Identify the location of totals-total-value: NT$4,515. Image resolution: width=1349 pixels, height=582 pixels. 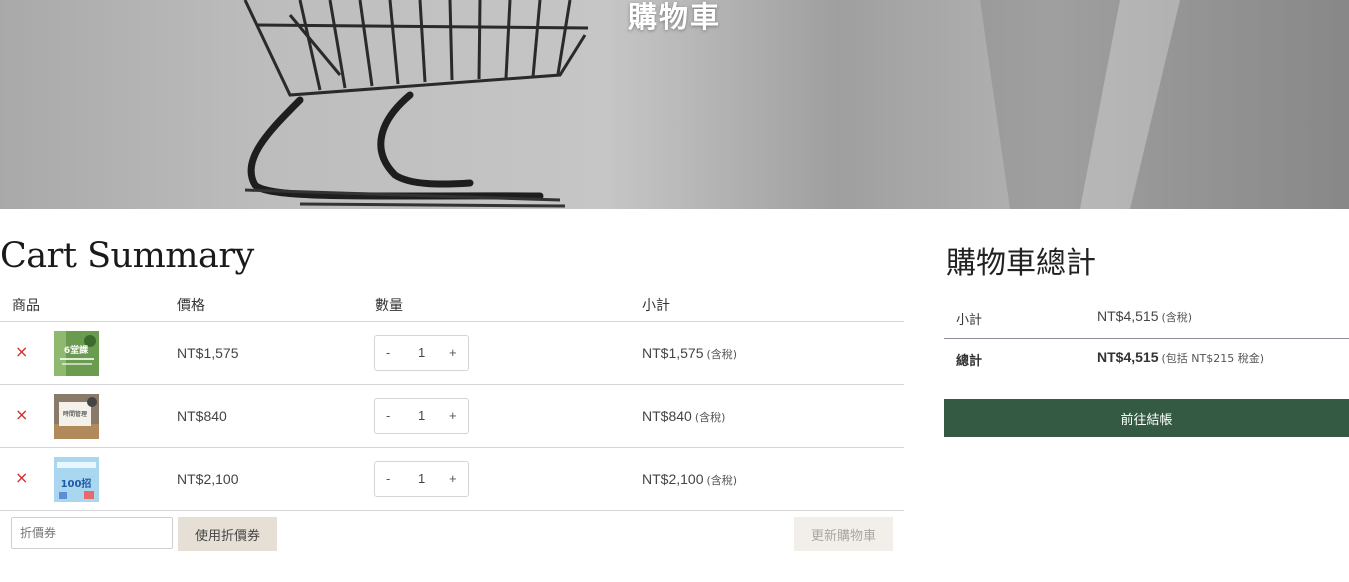
(1128, 357).